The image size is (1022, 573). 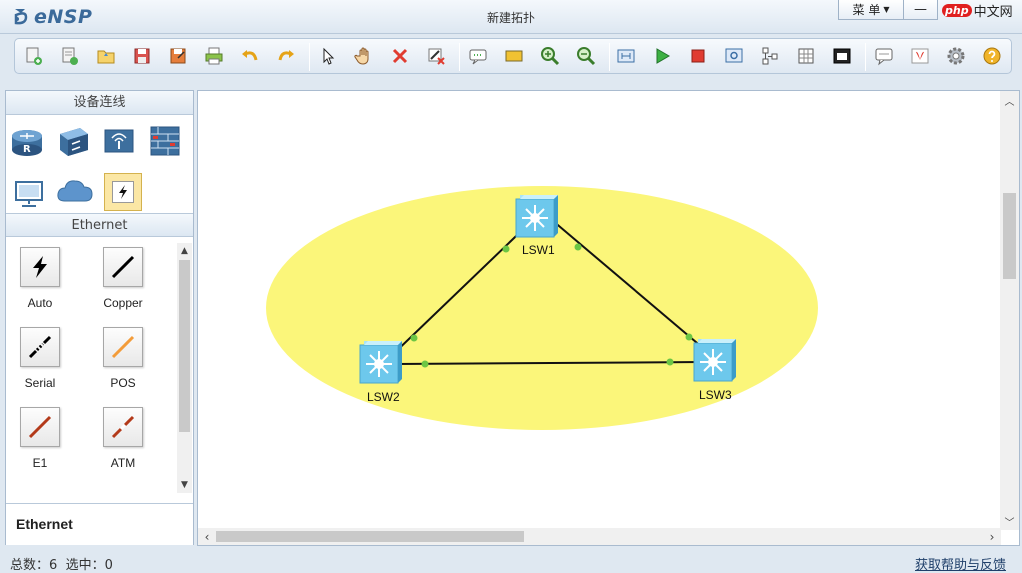 I want to click on wireless-icon, so click(x=119, y=141).